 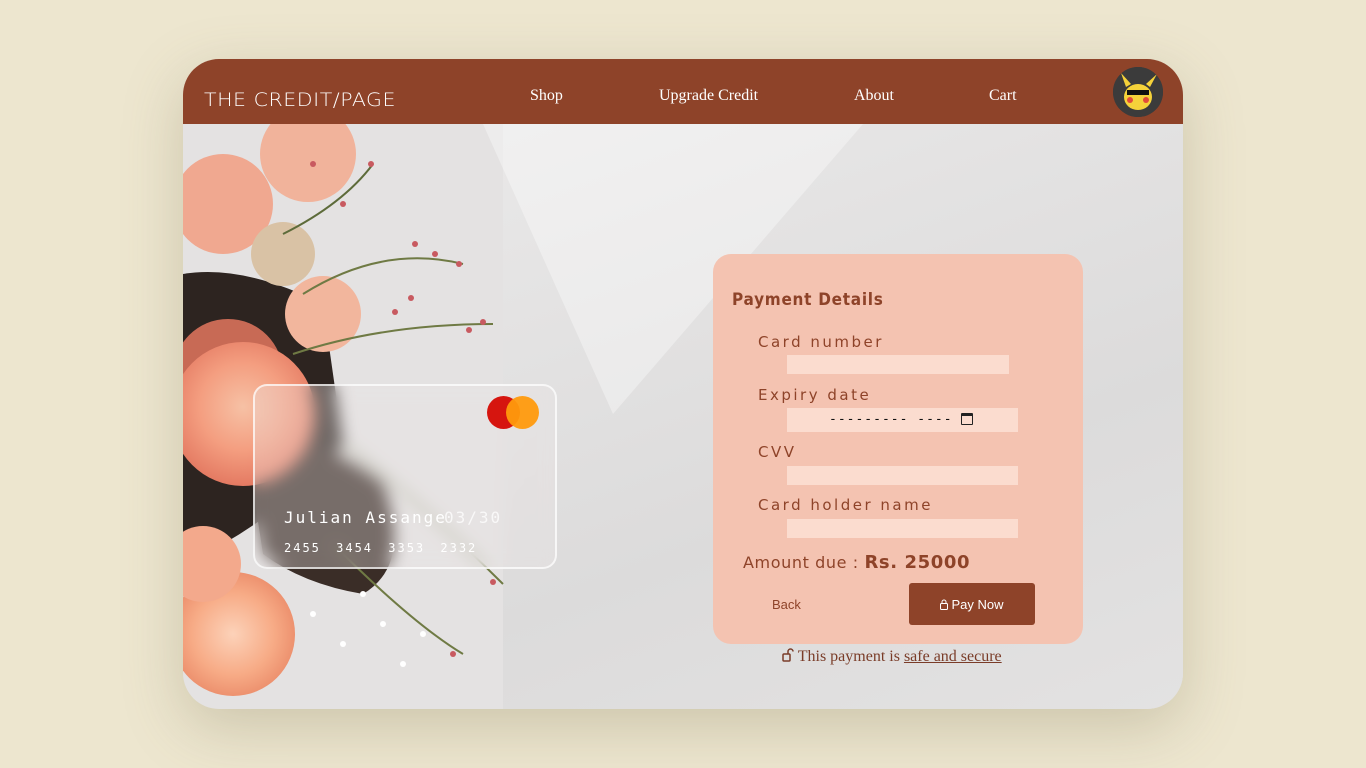 I want to click on card-holder-label: Card holder name, so click(x=845, y=505).